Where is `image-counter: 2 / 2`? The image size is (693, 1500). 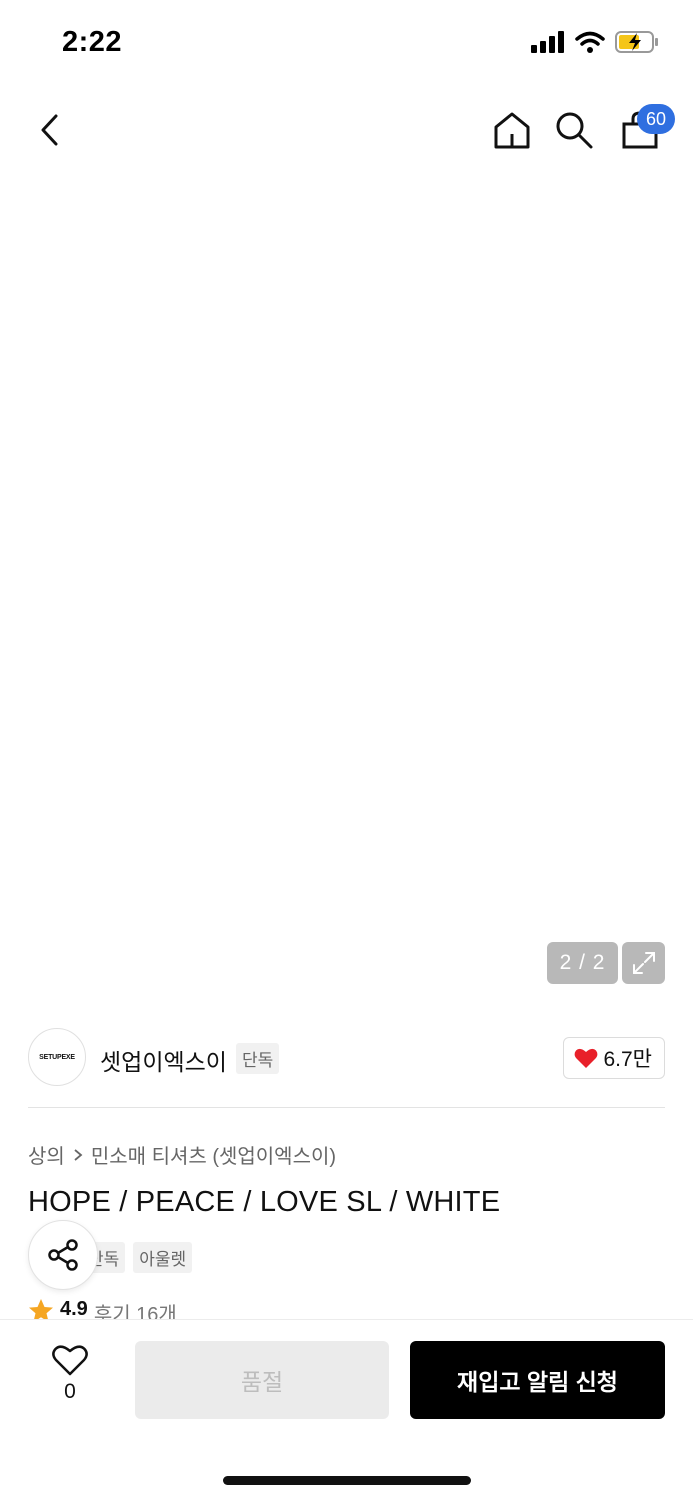 image-counter: 2 / 2 is located at coordinates (582, 963).